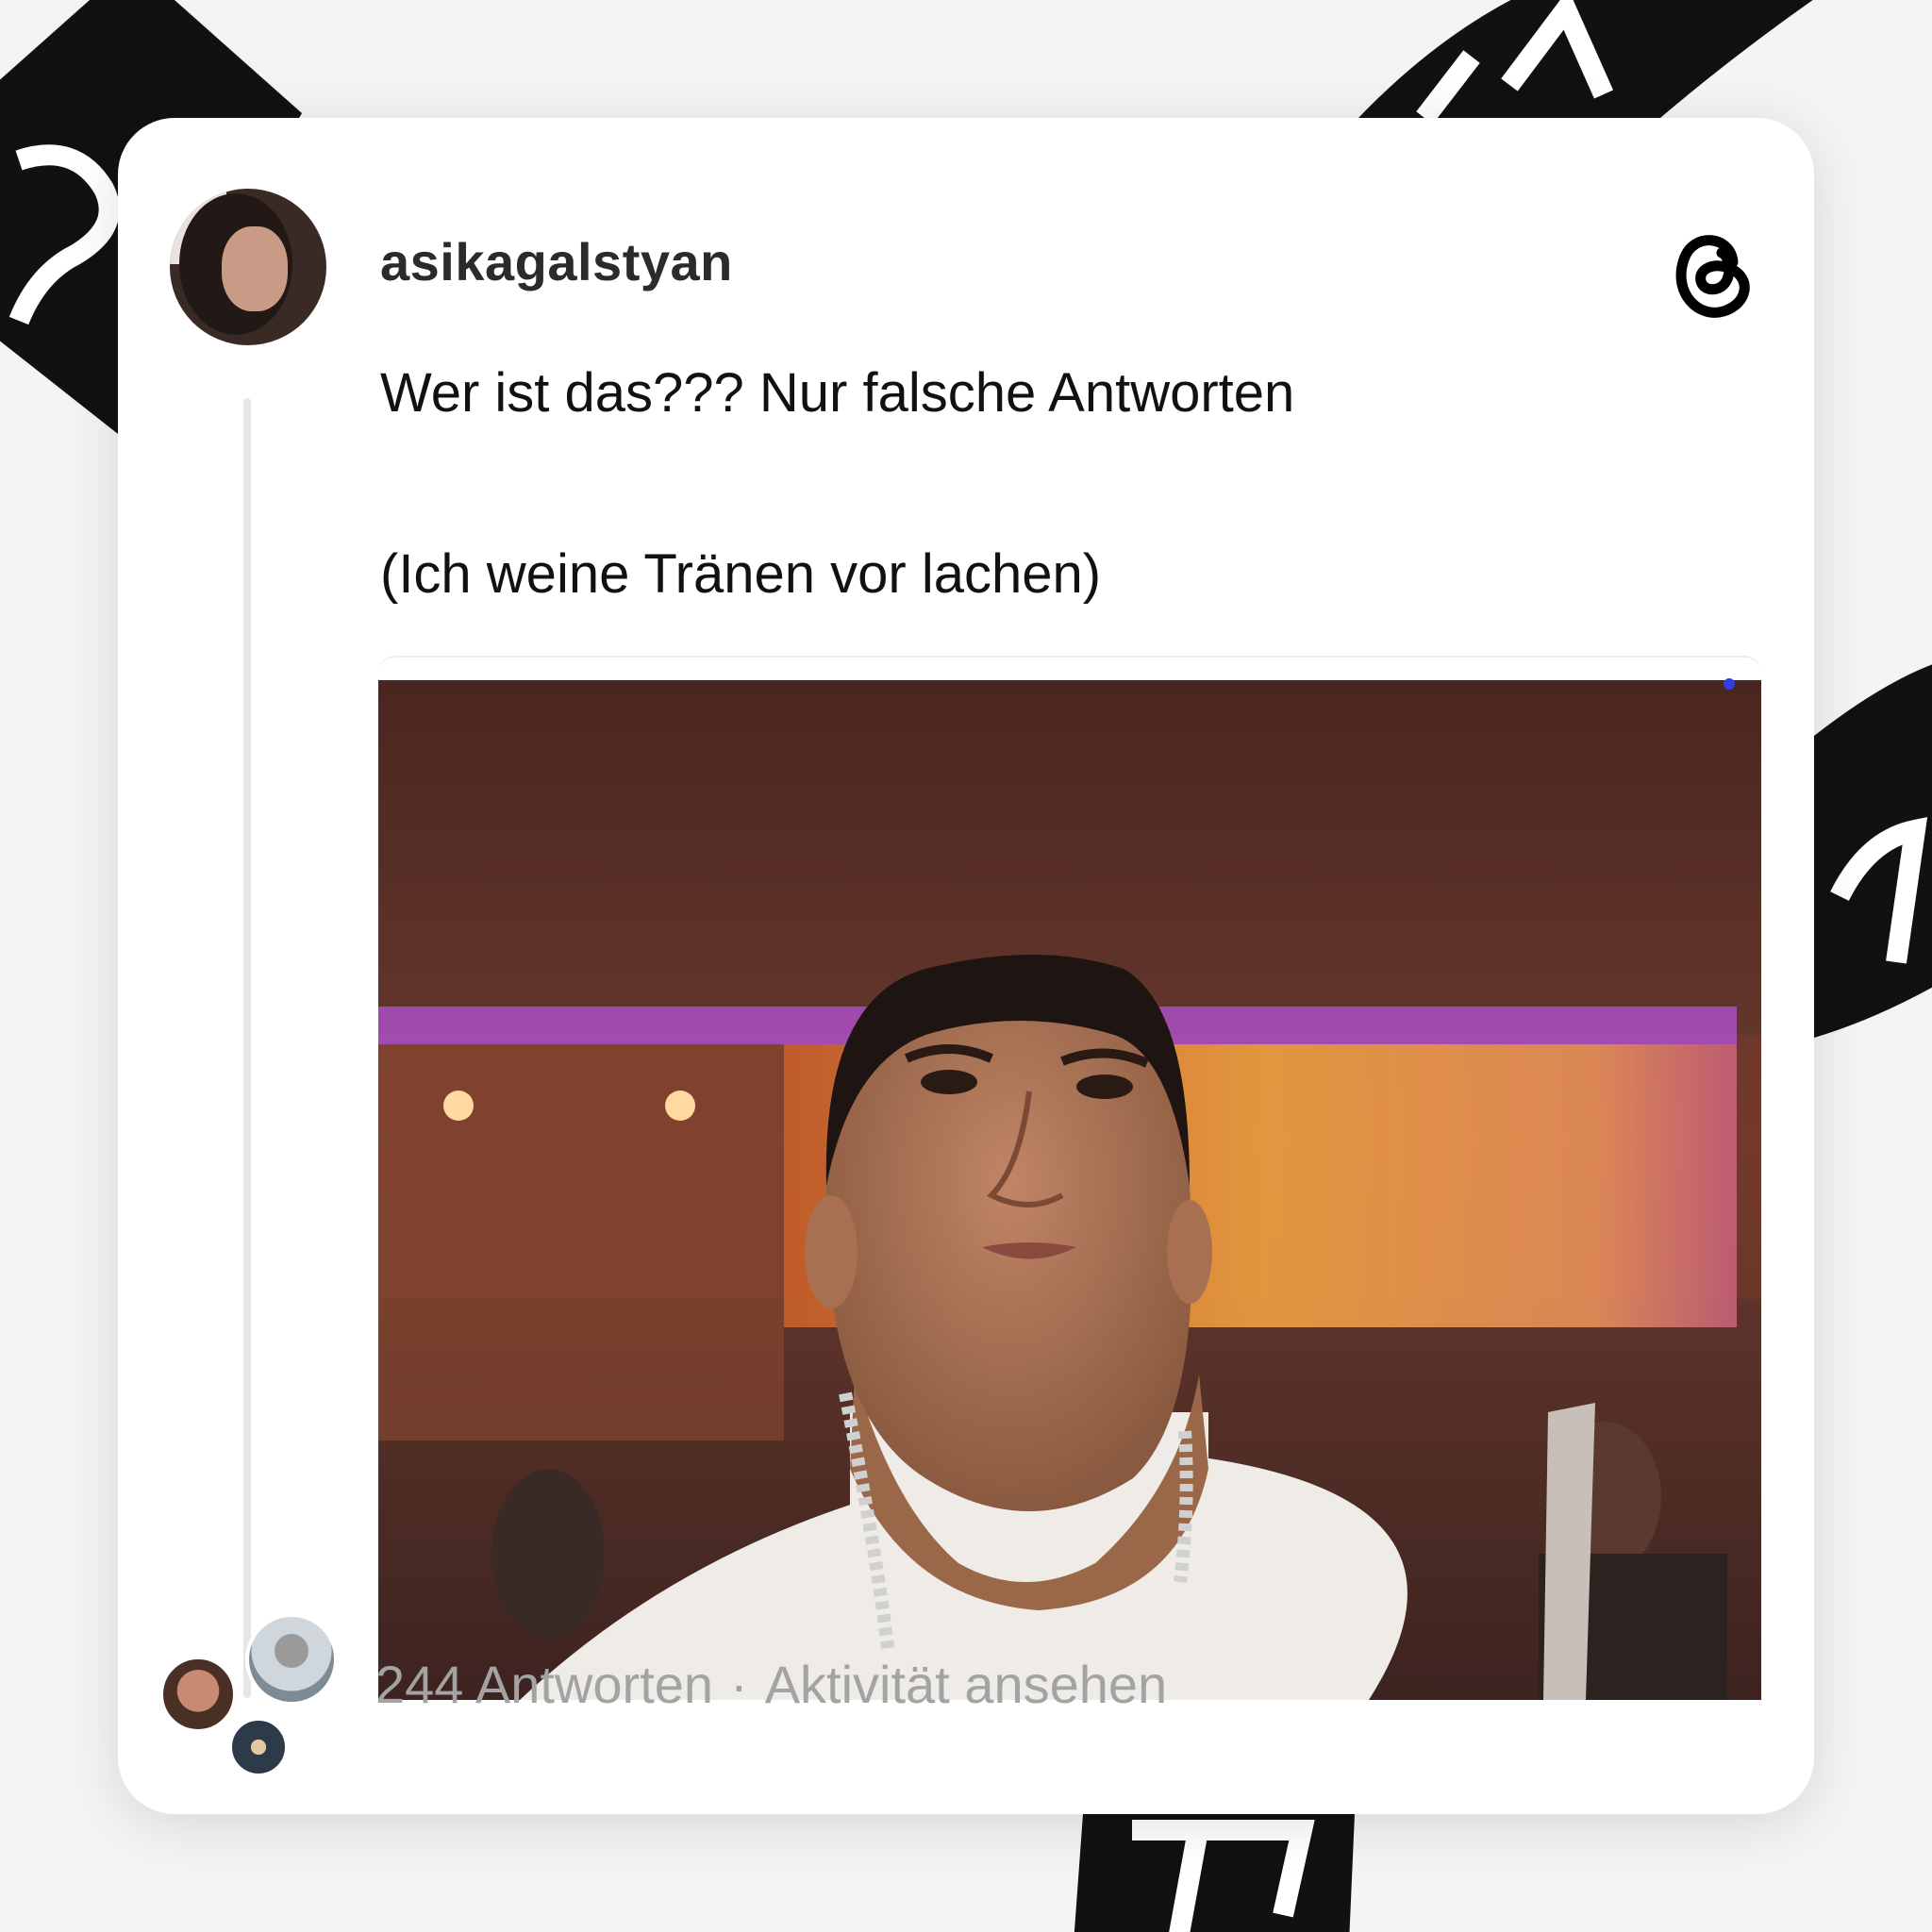 Image resolution: width=1932 pixels, height=1932 pixels. I want to click on threads-logo-icon, so click(1713, 276).